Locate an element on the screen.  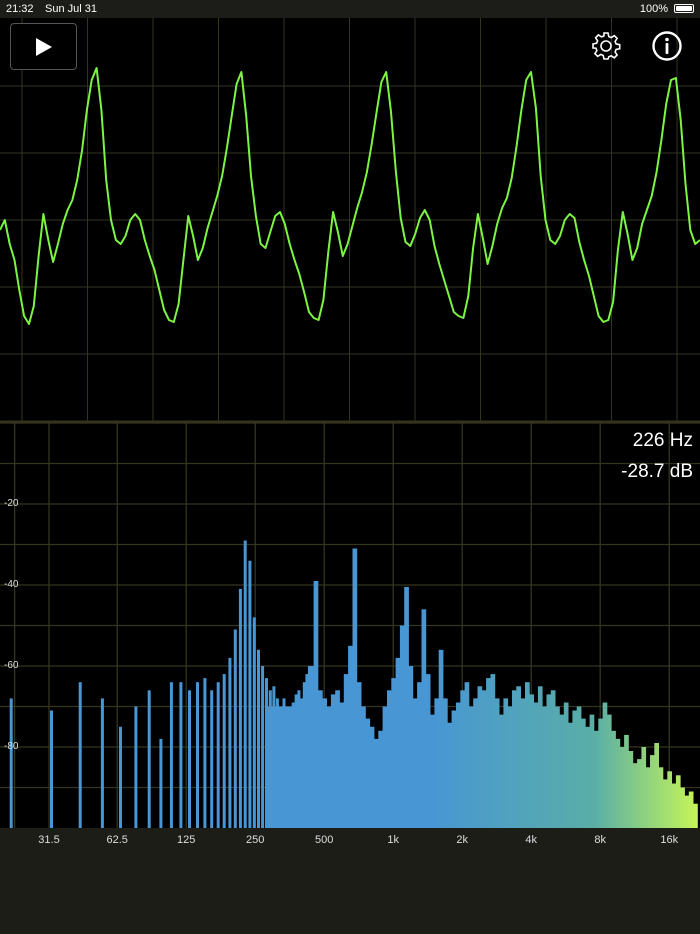
settings-button is located at coordinates (606, 46).